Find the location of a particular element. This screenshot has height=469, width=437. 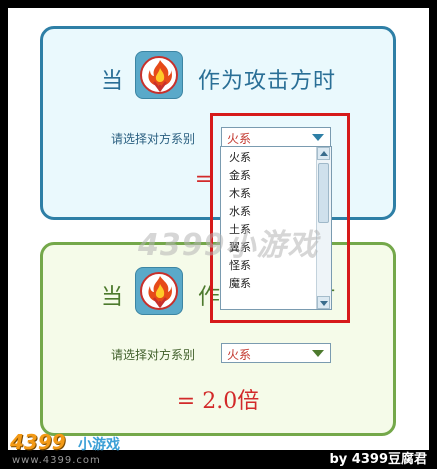

attack-select-label: 请选择对方系别 is located at coordinates (153, 139).